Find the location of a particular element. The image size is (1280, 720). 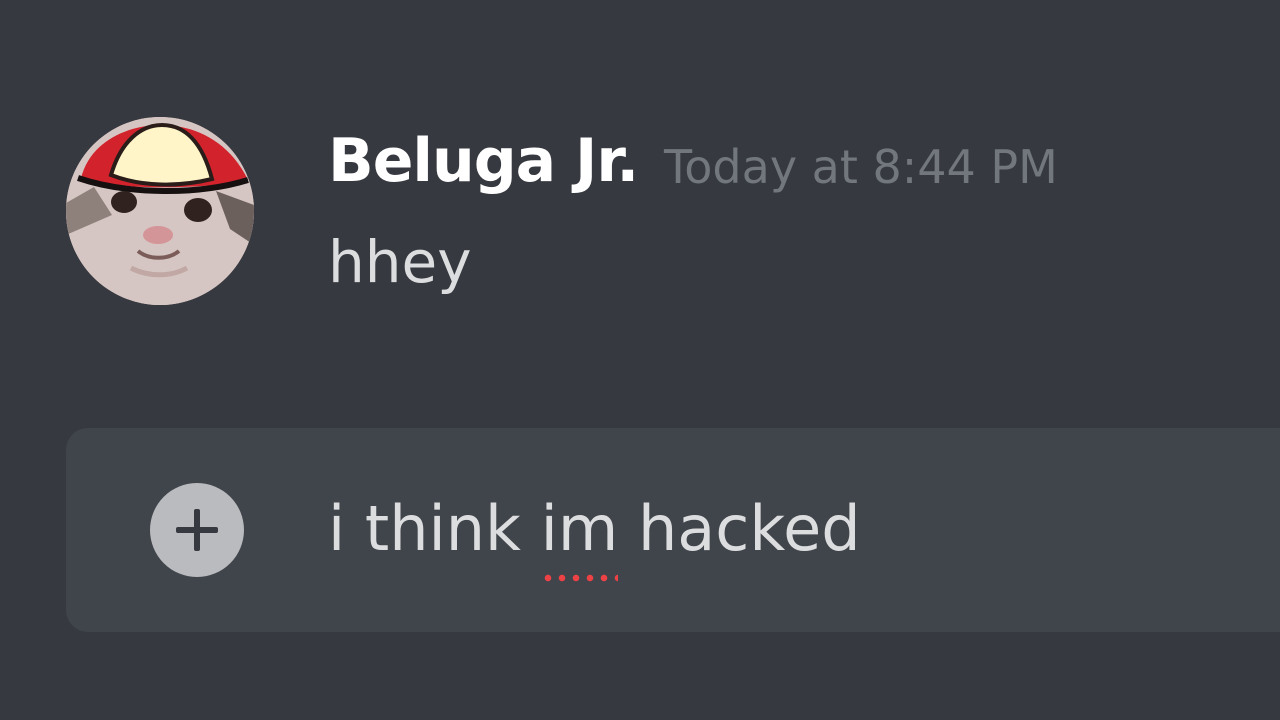

message-timestamp: Today at 8:44 PM is located at coordinates (861, 167).